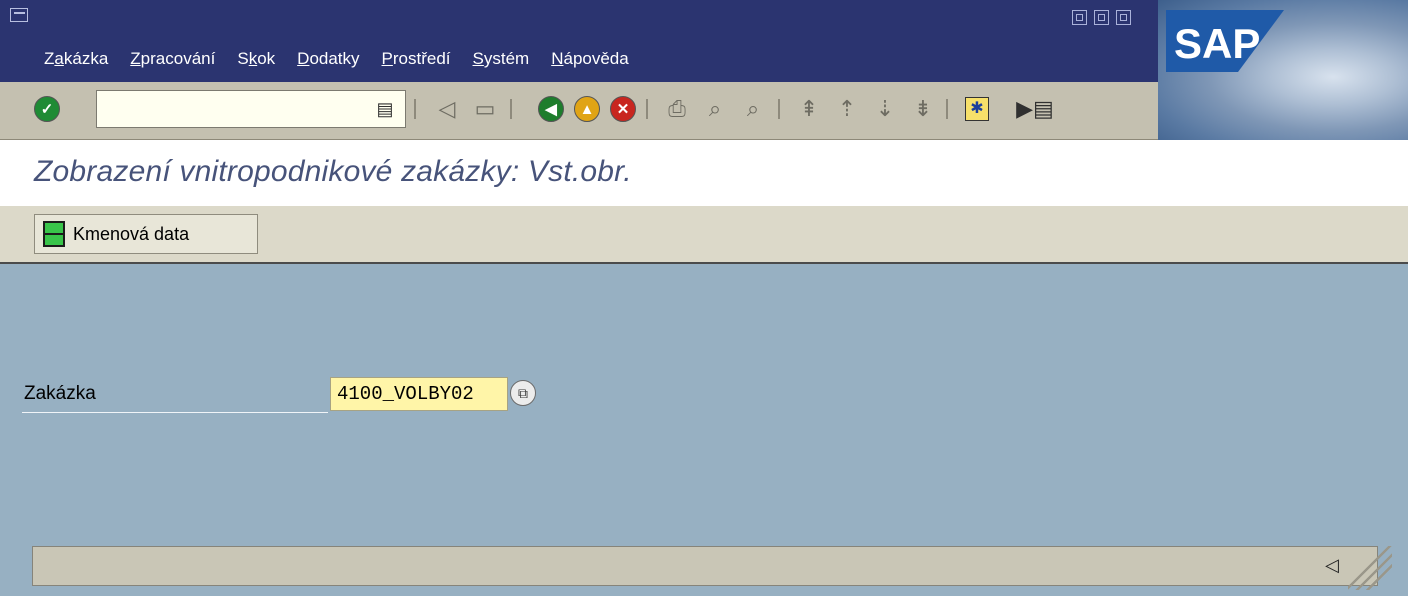 The width and height of the screenshot is (1408, 596). What do you see at coordinates (923, 109) in the screenshot?
I see `last-page-icon: ⇟` at bounding box center [923, 109].